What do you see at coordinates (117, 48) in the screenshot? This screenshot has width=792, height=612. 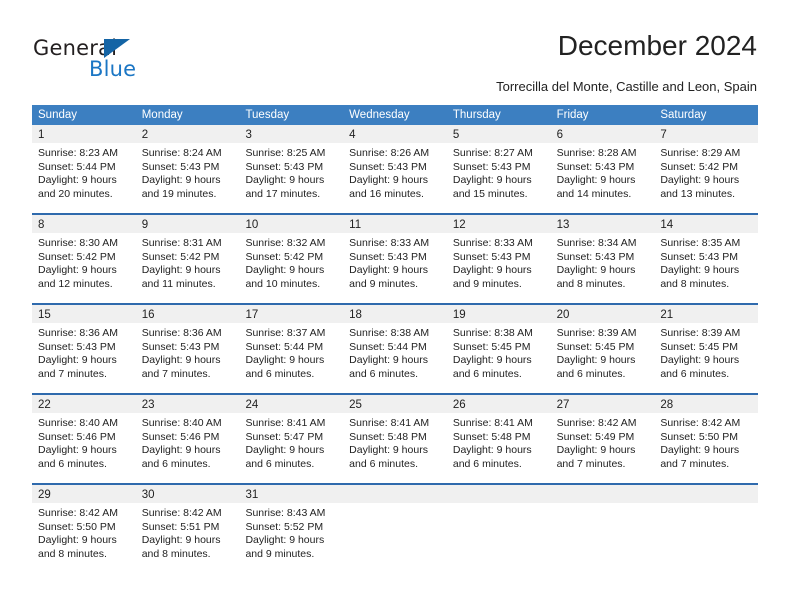 I see `logo-triangle-icon` at bounding box center [117, 48].